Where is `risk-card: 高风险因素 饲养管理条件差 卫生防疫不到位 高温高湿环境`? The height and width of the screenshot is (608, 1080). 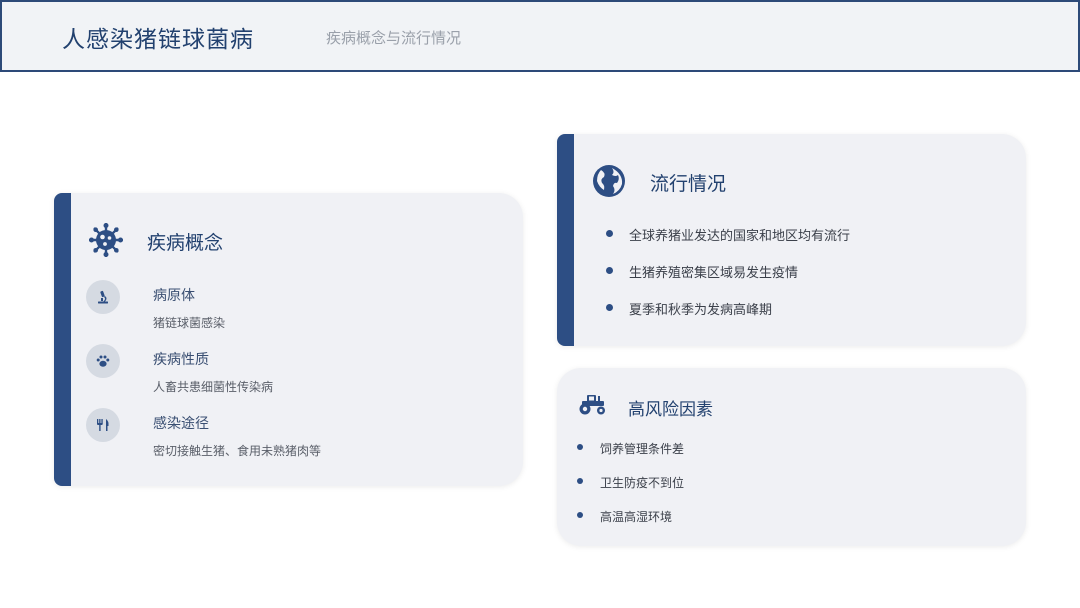 risk-card: 高风险因素 饲养管理条件差 卫生防疫不到位 高温高湿环境 is located at coordinates (791, 457).